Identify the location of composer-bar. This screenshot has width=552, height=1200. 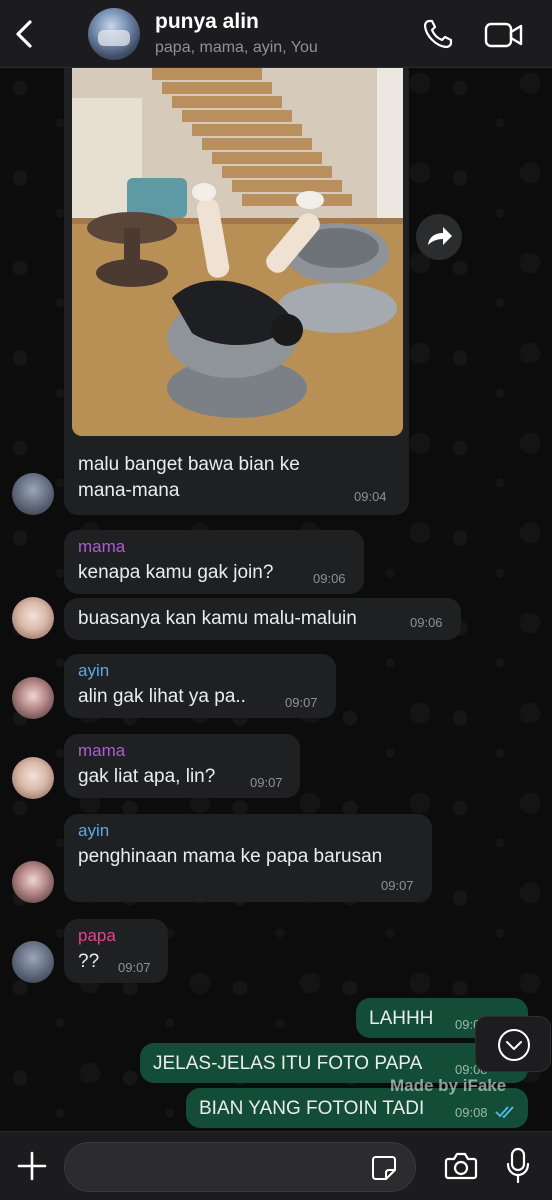
(276, 1165).